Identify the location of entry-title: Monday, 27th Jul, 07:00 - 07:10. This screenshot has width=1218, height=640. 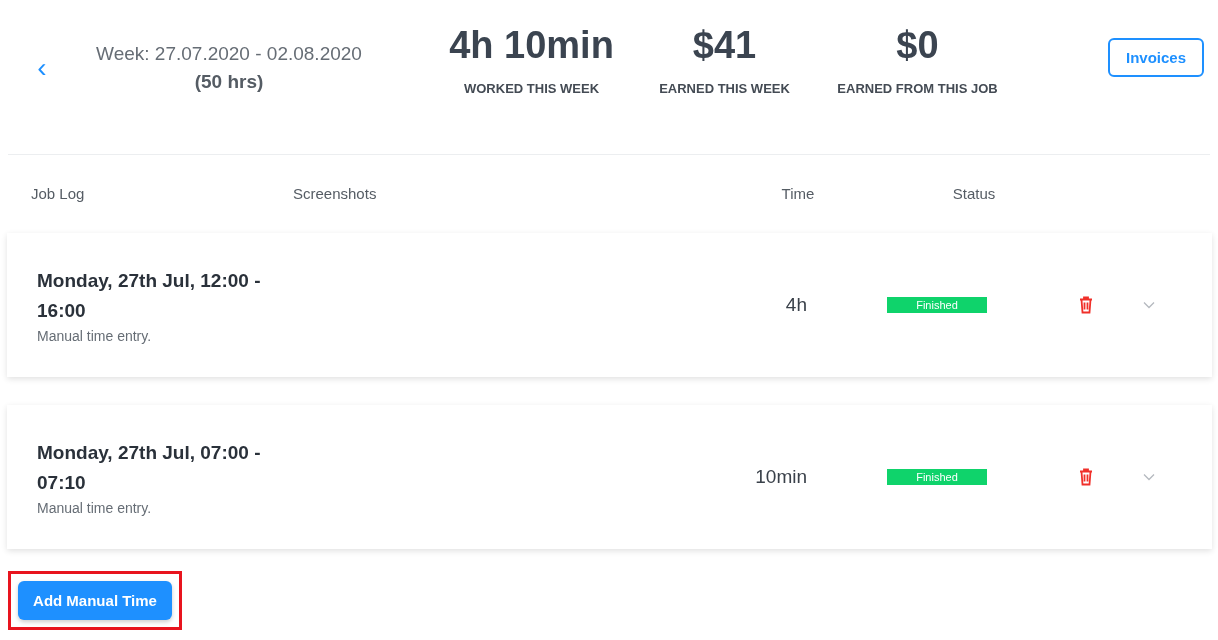
(149, 468).